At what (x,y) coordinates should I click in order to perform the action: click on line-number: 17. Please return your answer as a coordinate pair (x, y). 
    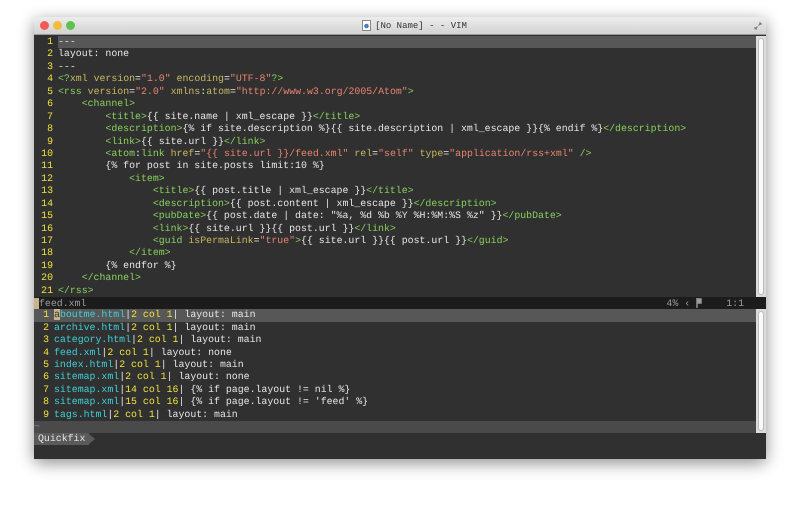
    Looking at the image, I should click on (47, 241).